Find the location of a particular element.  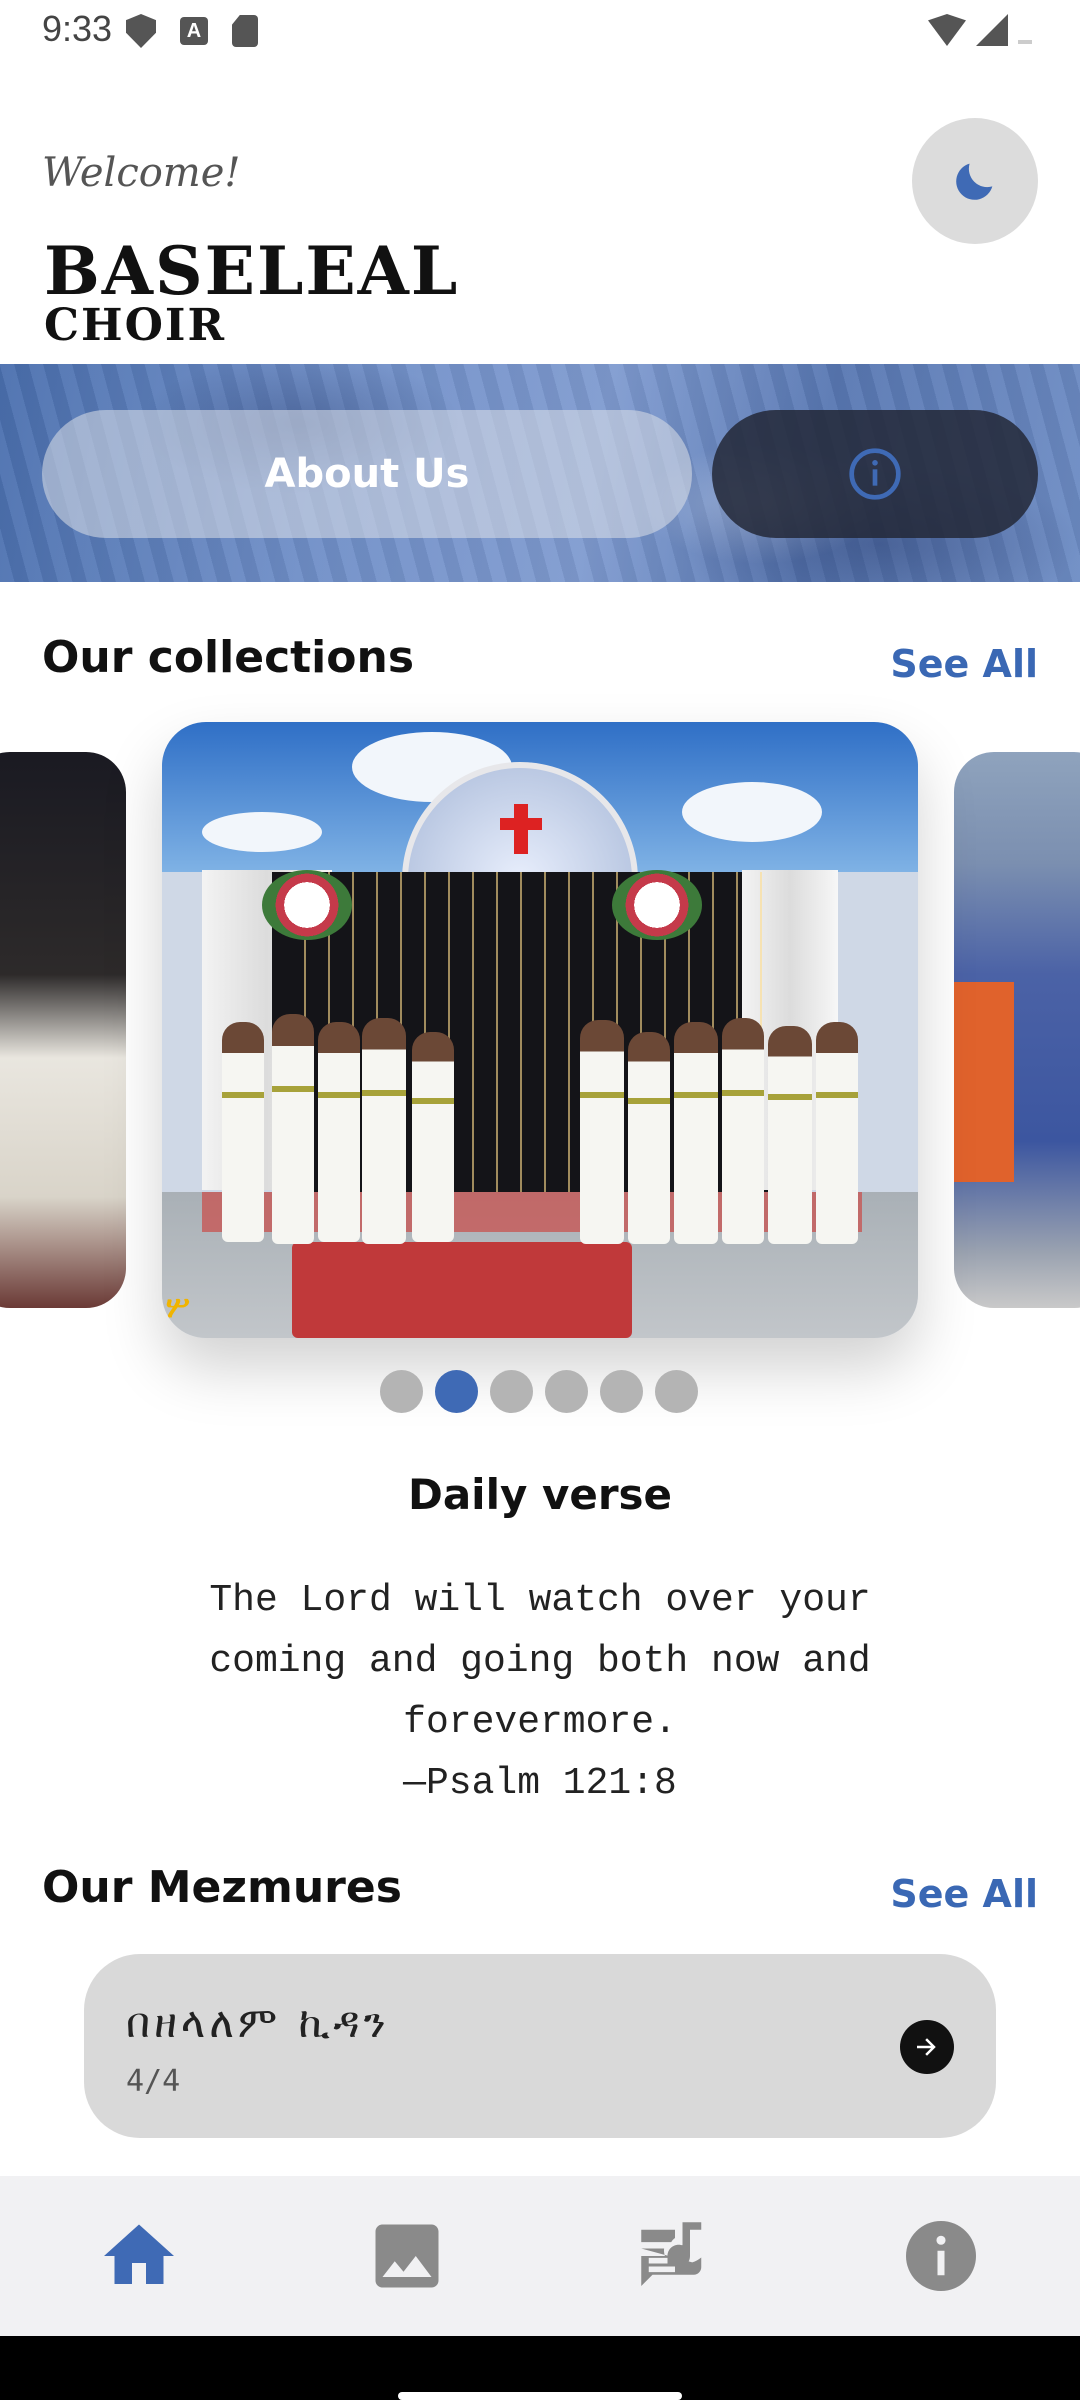

welcome-text: Welcome! is located at coordinates (141, 173).